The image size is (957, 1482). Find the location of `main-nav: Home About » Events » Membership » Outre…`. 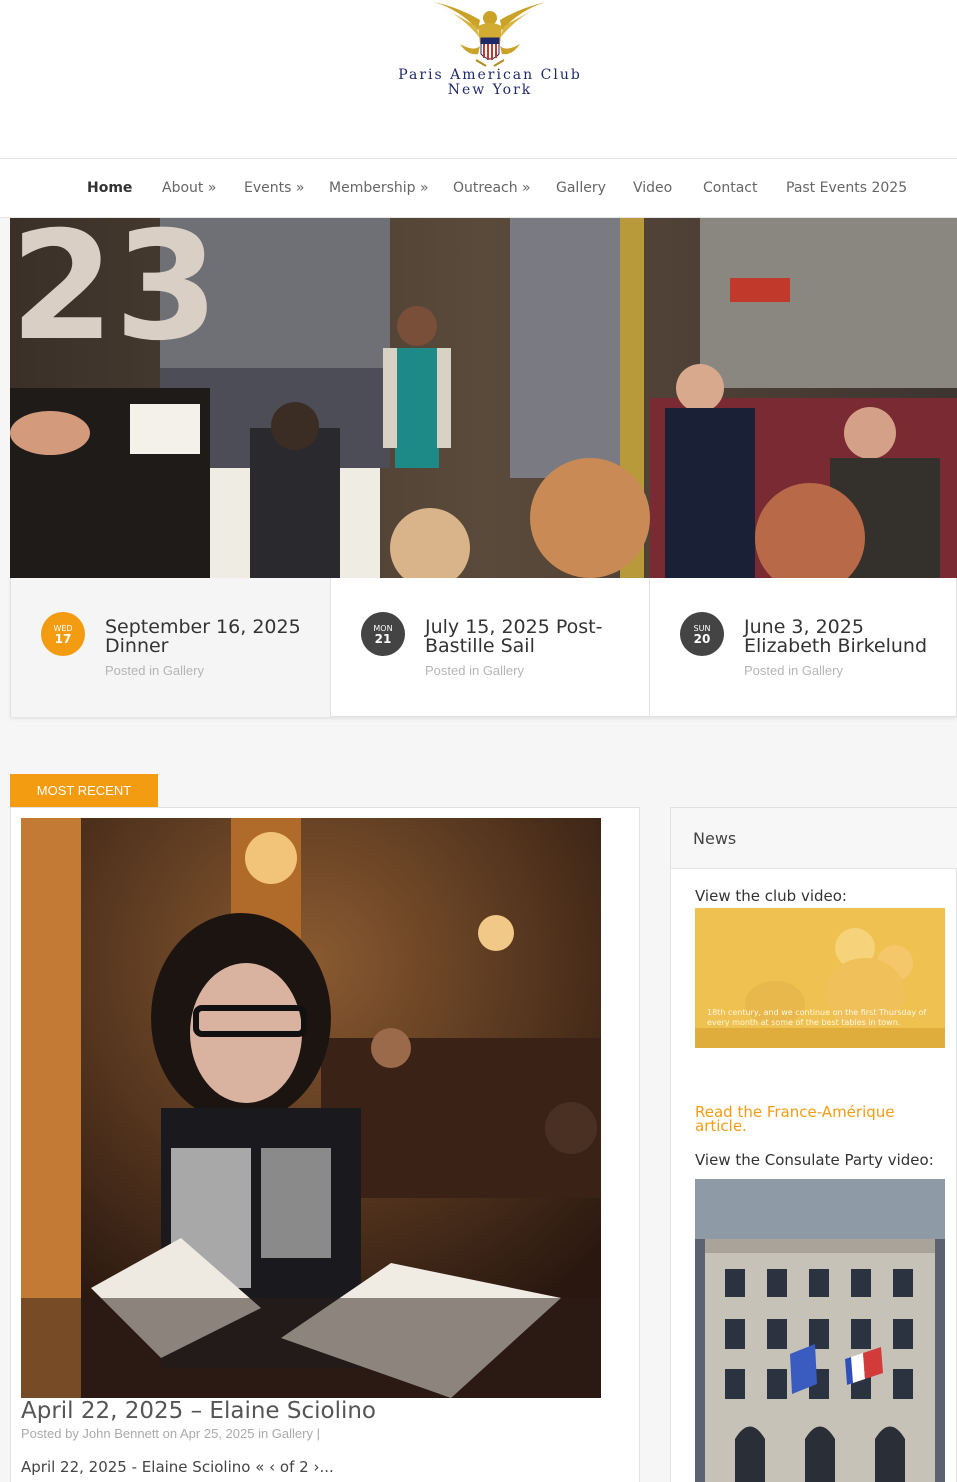

main-nav: Home About » Events » Membership » Outre… is located at coordinates (478, 188).